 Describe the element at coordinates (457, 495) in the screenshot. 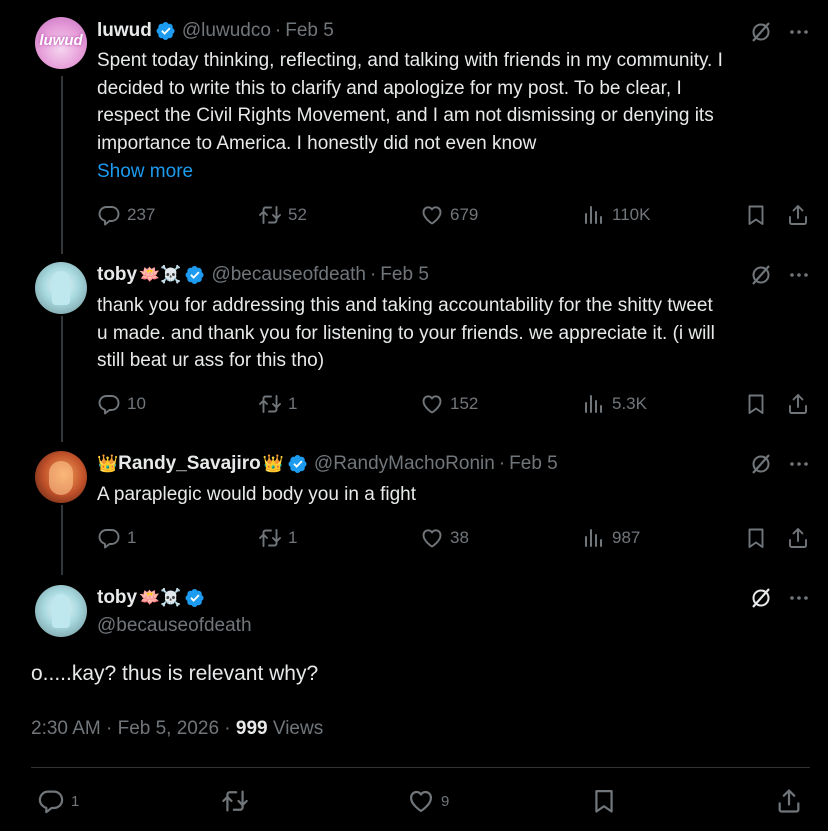

I see `post-text: A paraplegic would body you in a fight` at that location.